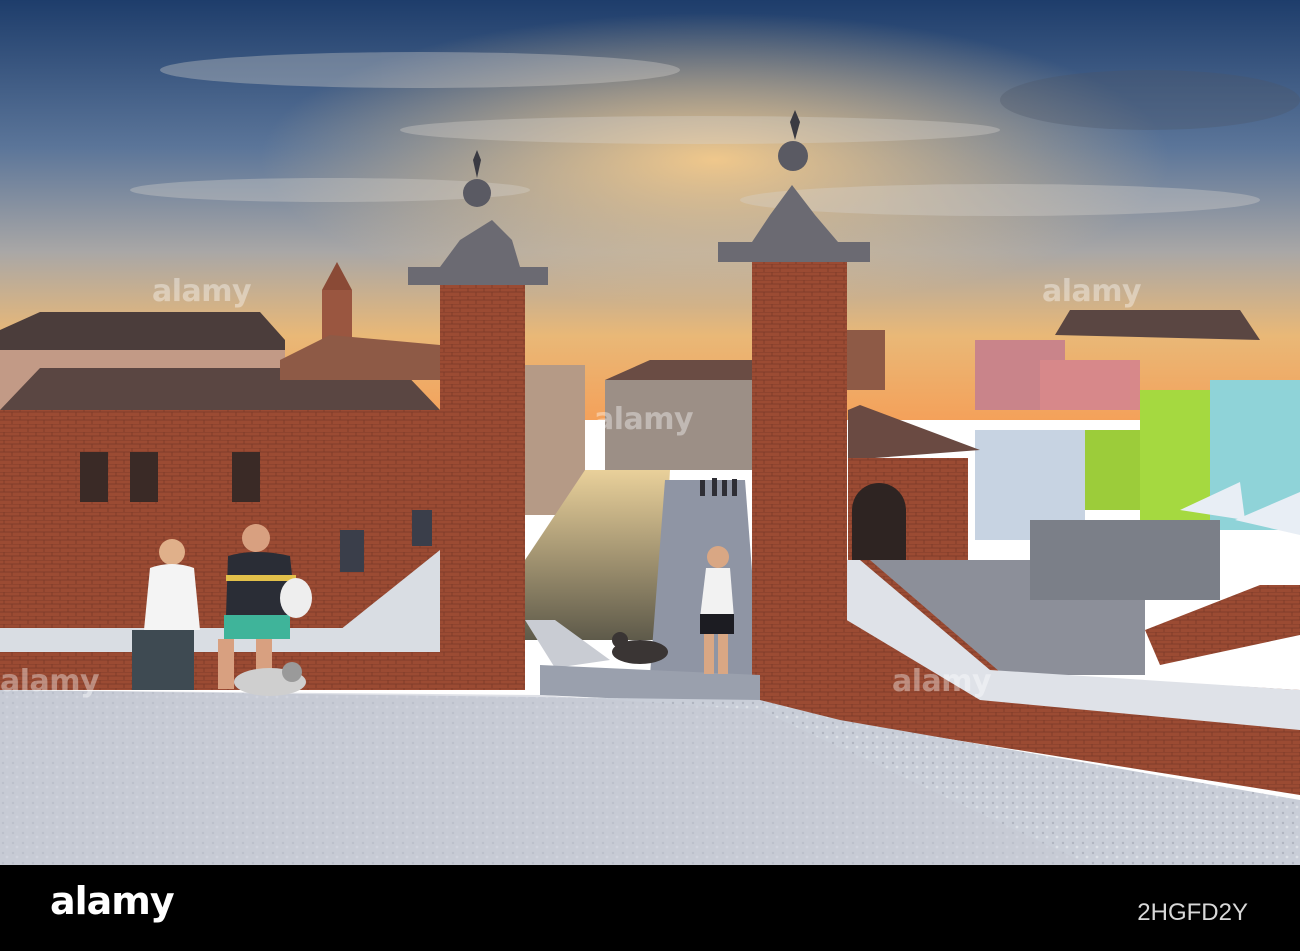 This screenshot has width=1300, height=951. Describe the element at coordinates (112, 901) in the screenshot. I see `brand-logo: alamy` at that location.